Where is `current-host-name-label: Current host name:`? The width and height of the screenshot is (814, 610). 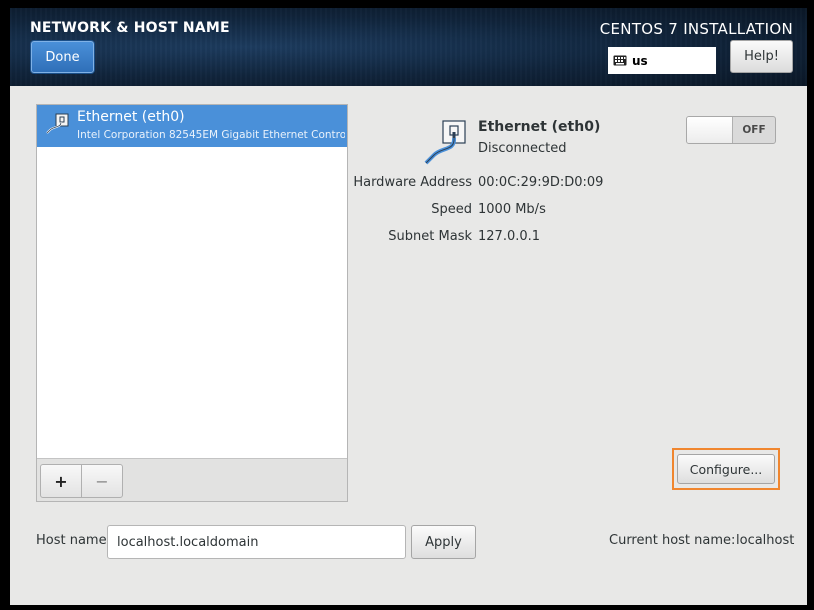 current-host-name-label: Current host name: is located at coordinates (672, 540).